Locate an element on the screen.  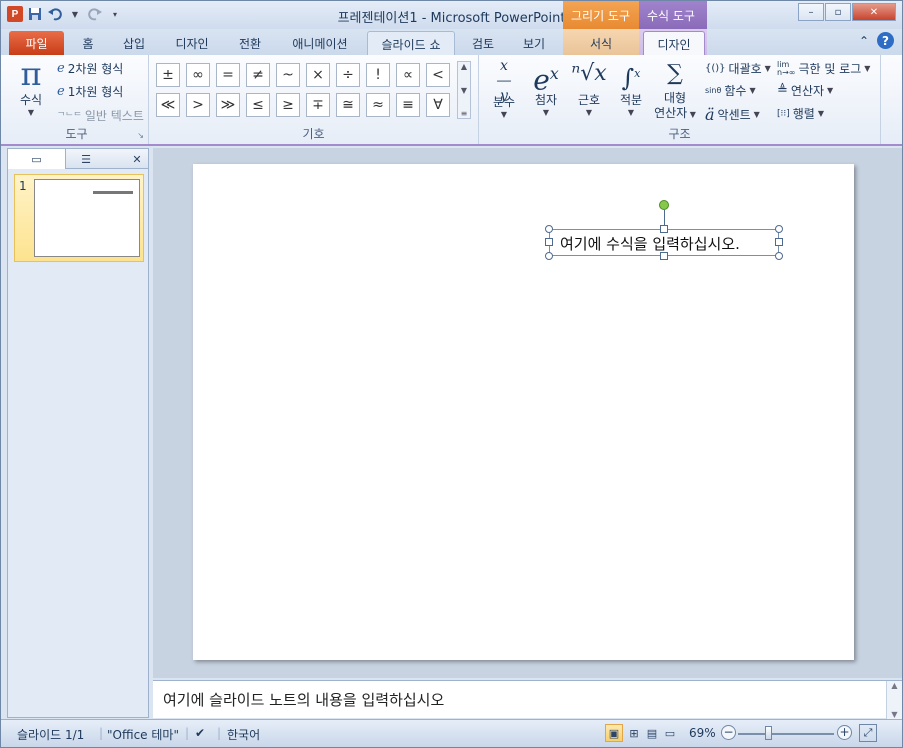
tab-slides-thumbnails: ▭ is located at coordinates (37, 159).